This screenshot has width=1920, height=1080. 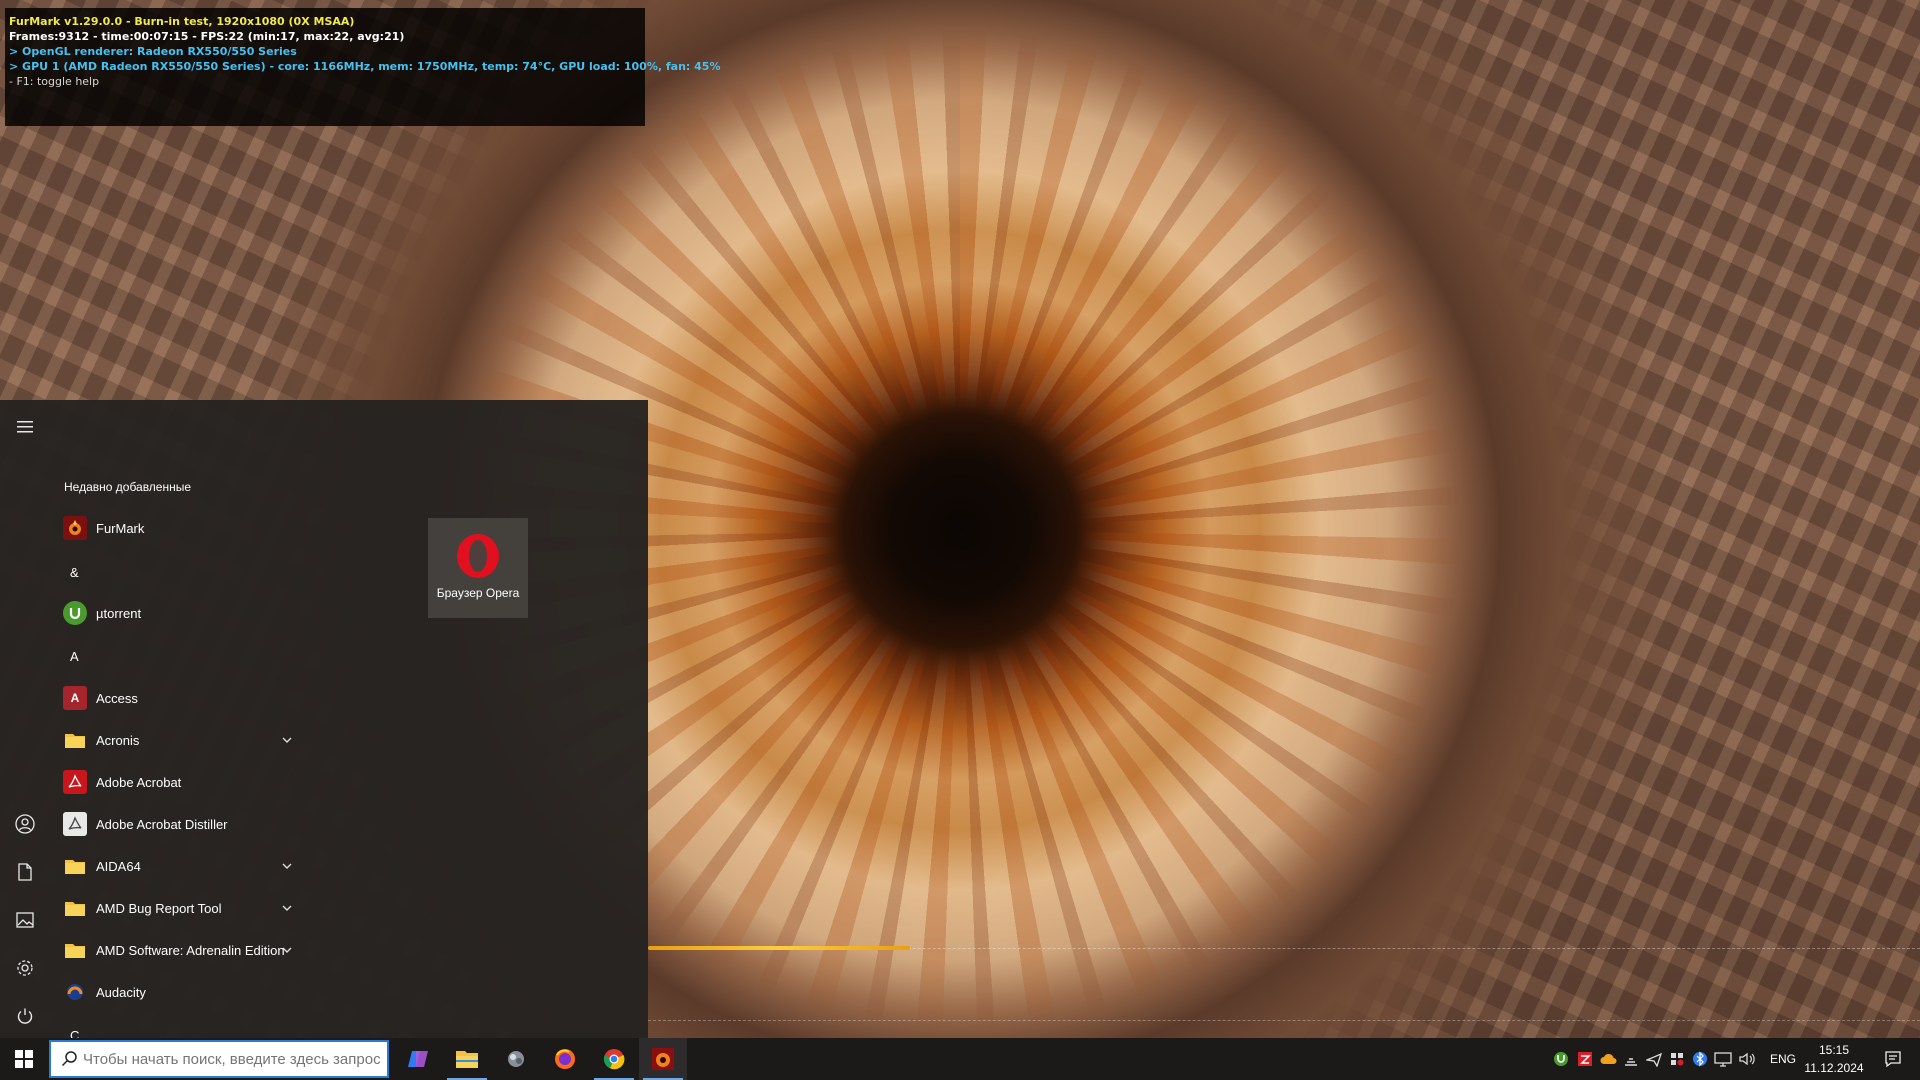 What do you see at coordinates (1654, 1059) in the screenshot?
I see `plane-tray-icon` at bounding box center [1654, 1059].